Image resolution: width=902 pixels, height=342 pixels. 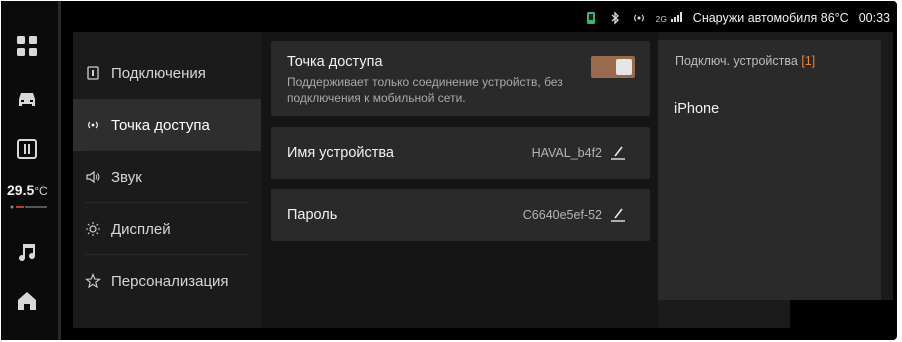 What do you see at coordinates (27, 149) in the screenshot?
I see `settings-panel-icon` at bounding box center [27, 149].